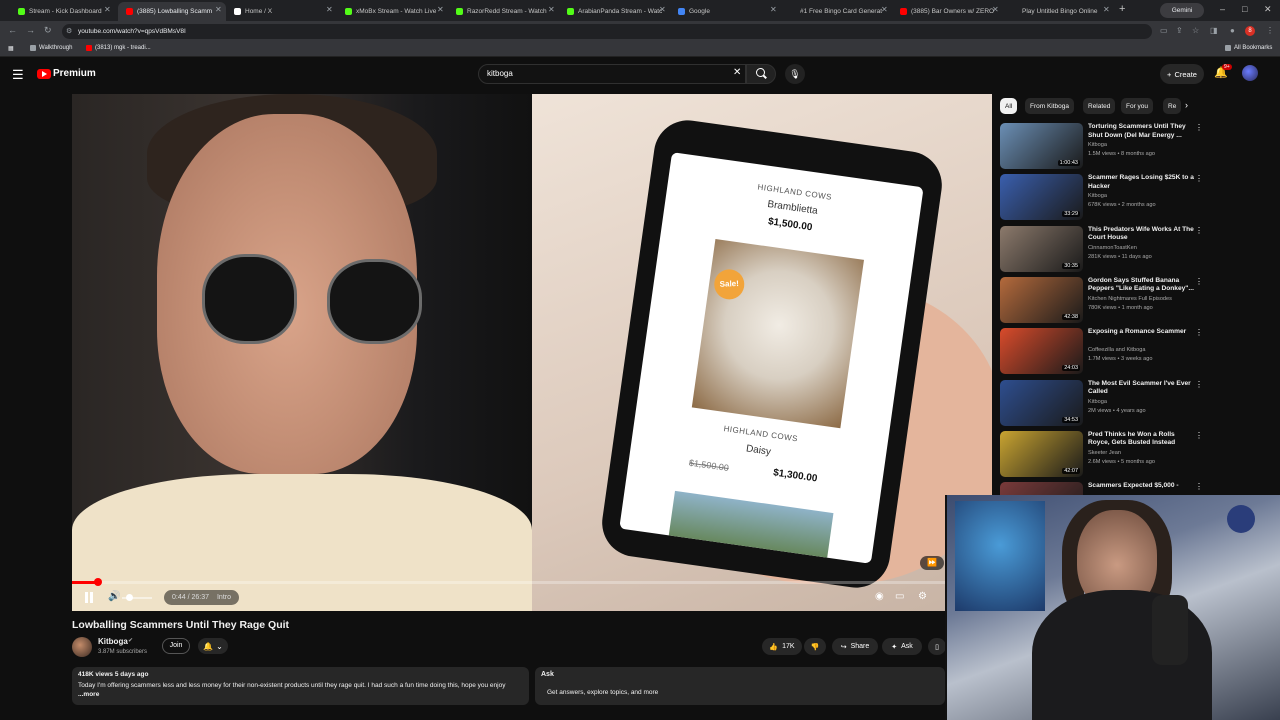 The height and width of the screenshot is (720, 1280). I want to click on browser-tab: #1 Free Bingo Card Generat, so click(842, 11).